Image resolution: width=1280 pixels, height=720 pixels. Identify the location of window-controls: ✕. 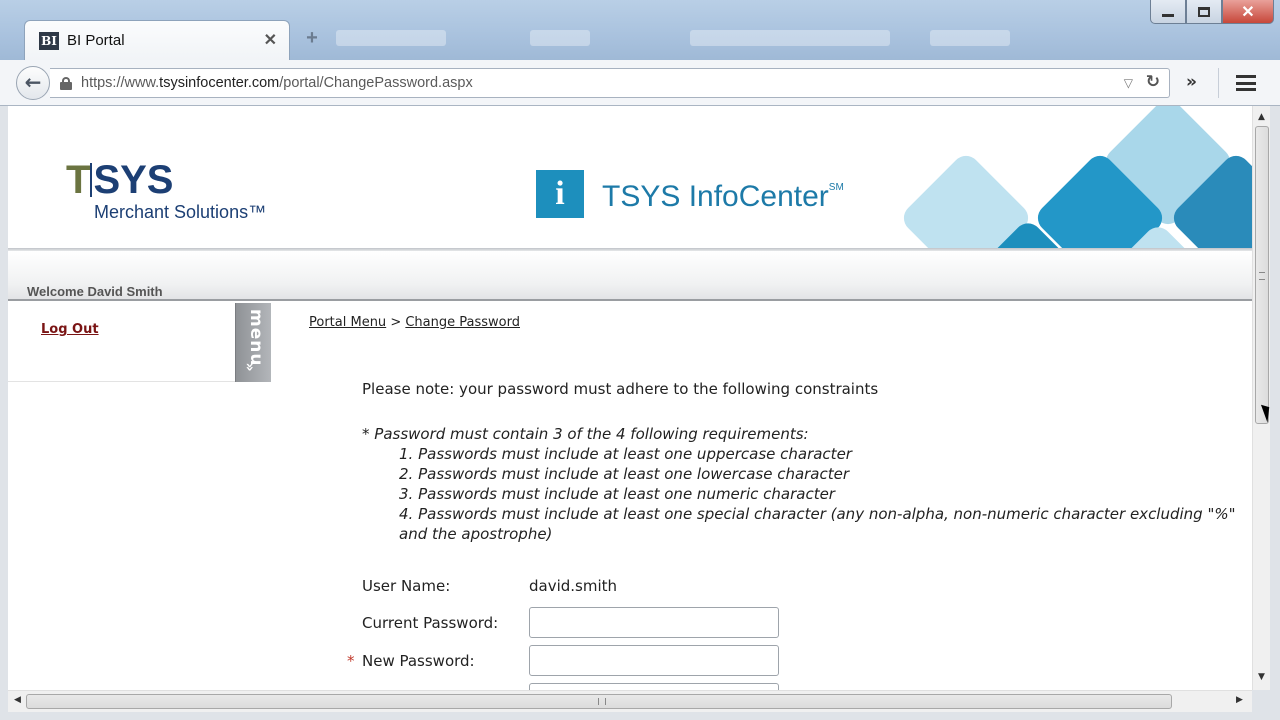
(1212, 12).